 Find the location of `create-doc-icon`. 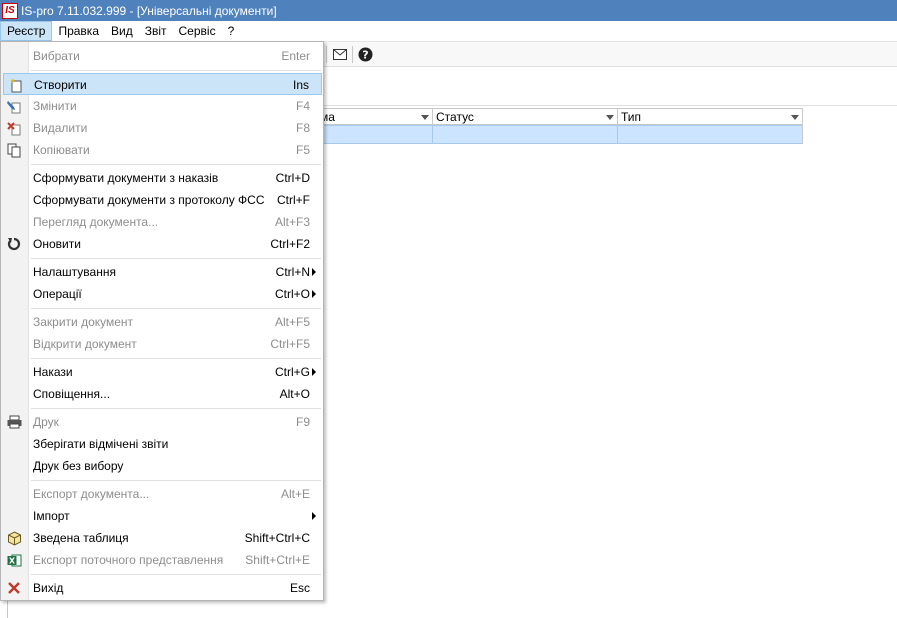

create-doc-icon is located at coordinates (15, 85).